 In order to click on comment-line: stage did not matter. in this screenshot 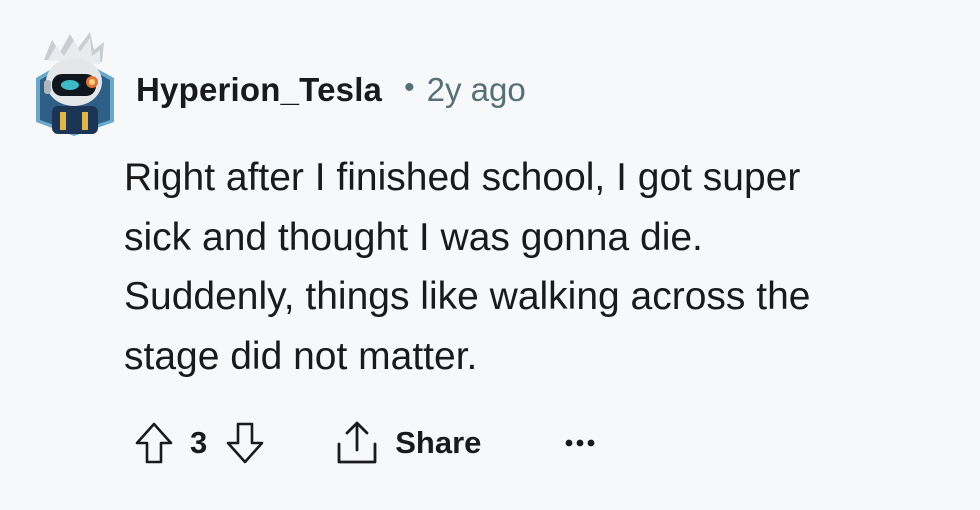, I will do `click(301, 356)`.